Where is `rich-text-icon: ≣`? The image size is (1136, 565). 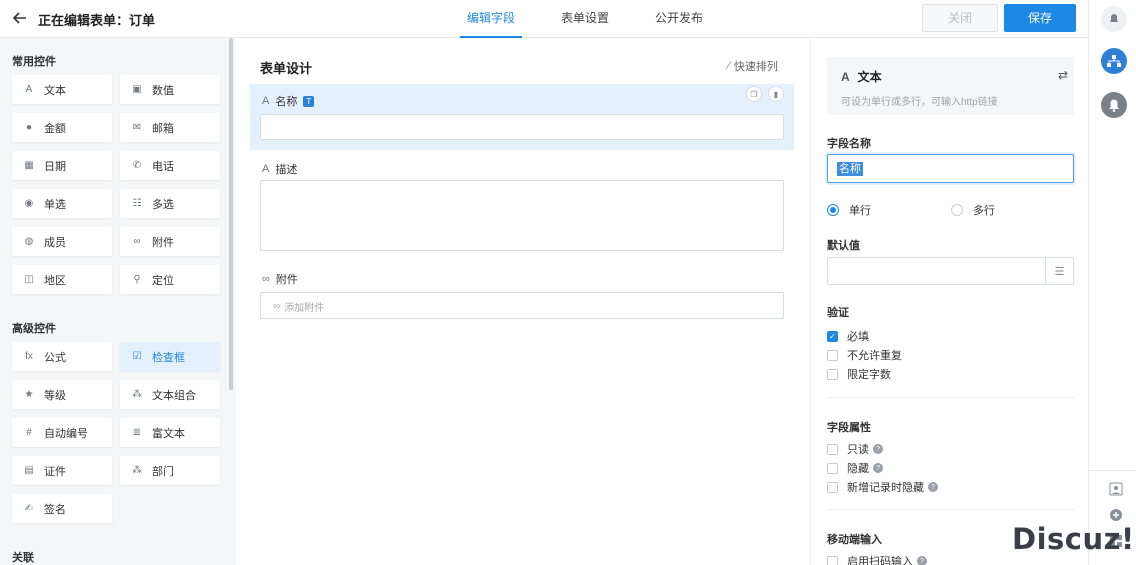 rich-text-icon: ≣ is located at coordinates (137, 432).